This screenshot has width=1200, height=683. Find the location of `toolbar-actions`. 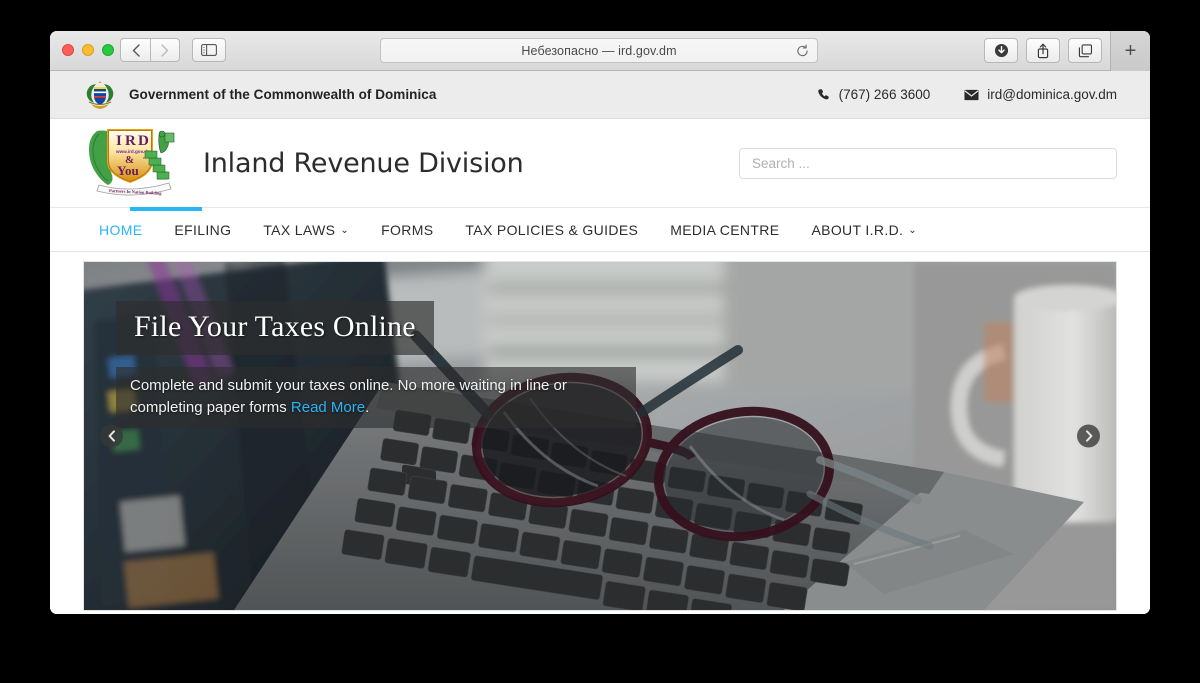

toolbar-actions is located at coordinates (1043, 50).